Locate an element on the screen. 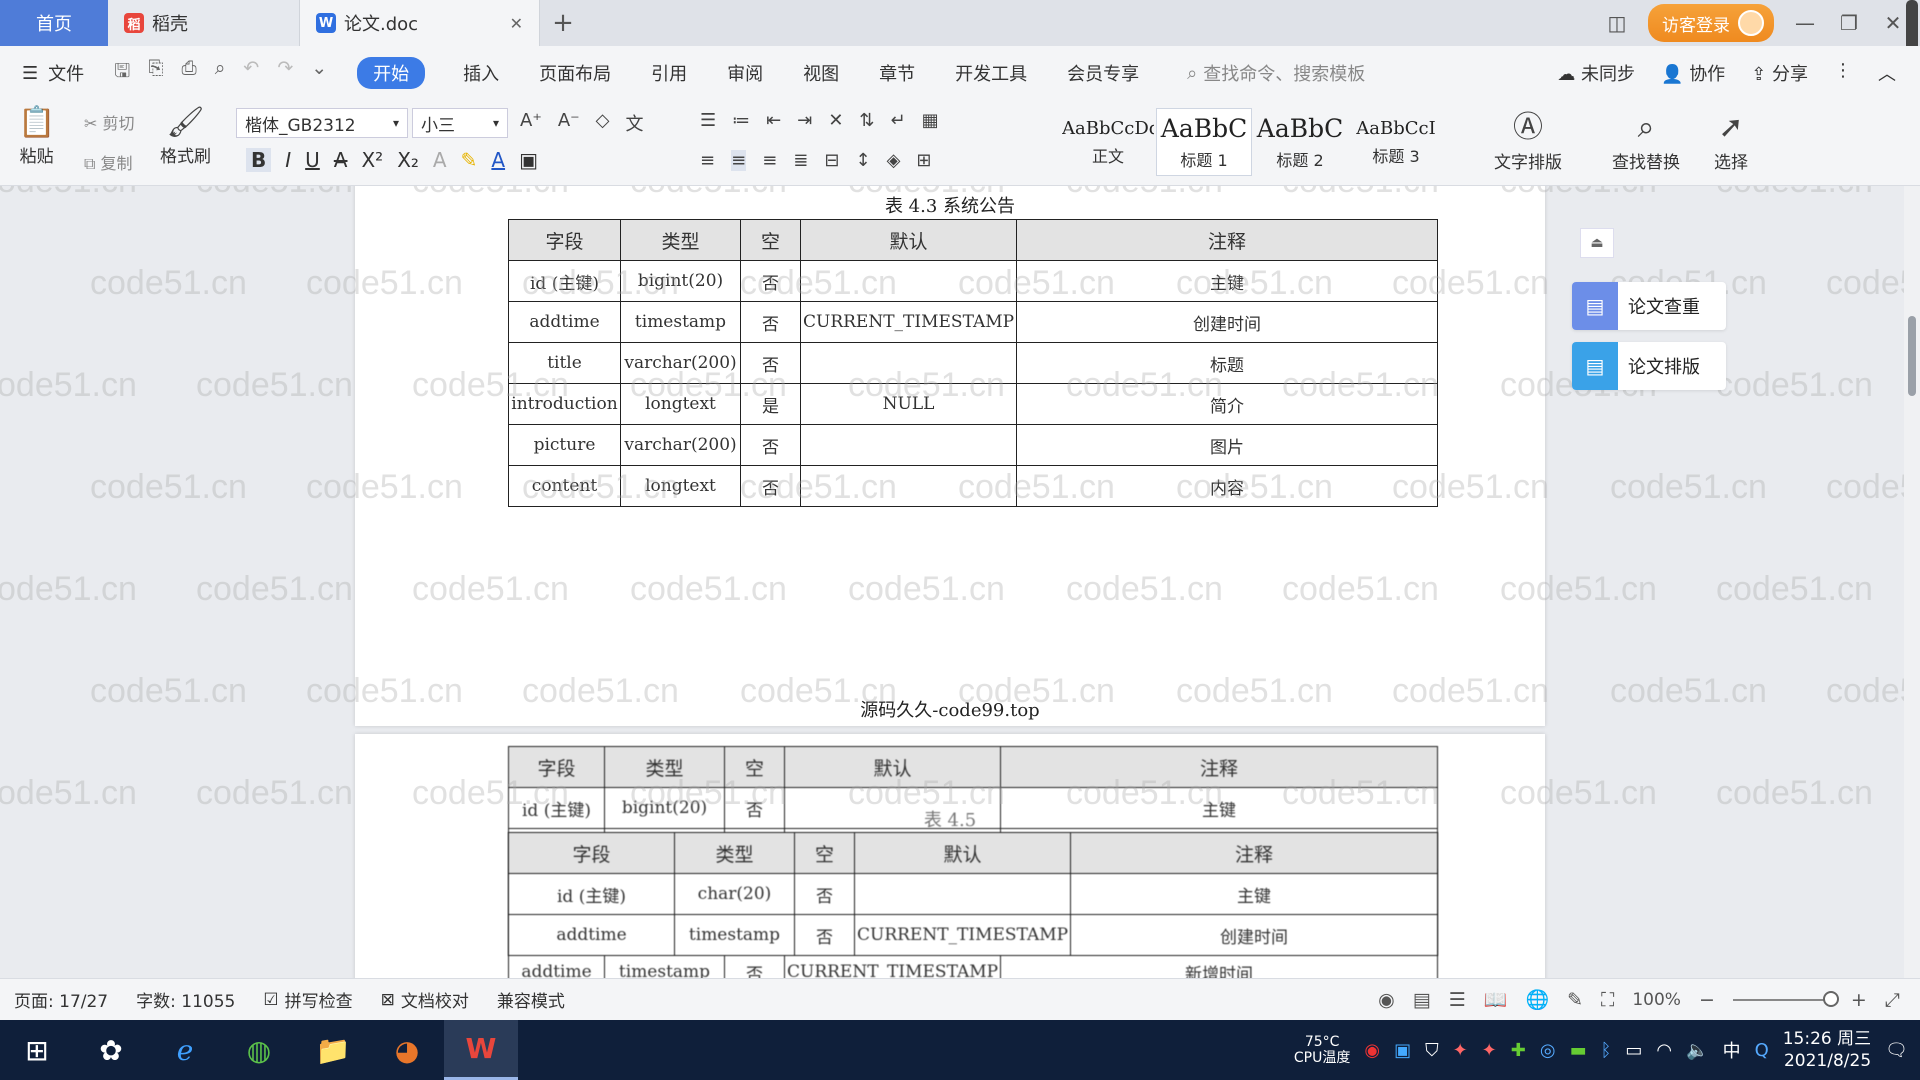 The image size is (1920, 1080). menu-tab-references: 引用 is located at coordinates (669, 73).